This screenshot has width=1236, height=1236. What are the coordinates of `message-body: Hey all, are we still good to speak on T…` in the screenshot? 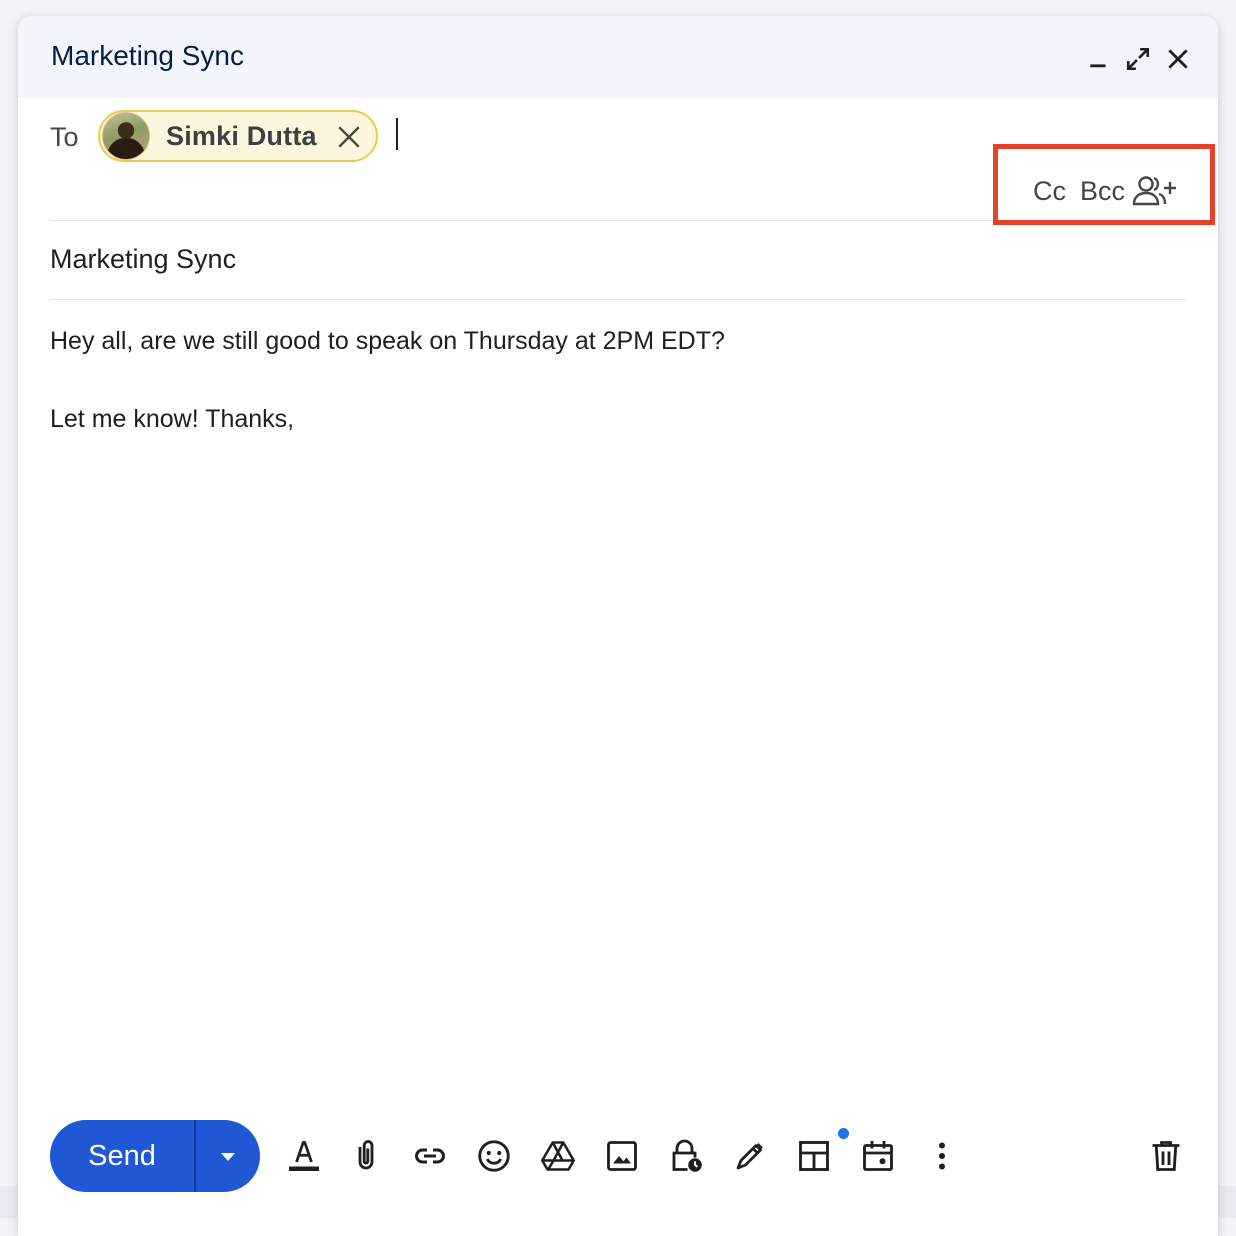 It's located at (618, 400).